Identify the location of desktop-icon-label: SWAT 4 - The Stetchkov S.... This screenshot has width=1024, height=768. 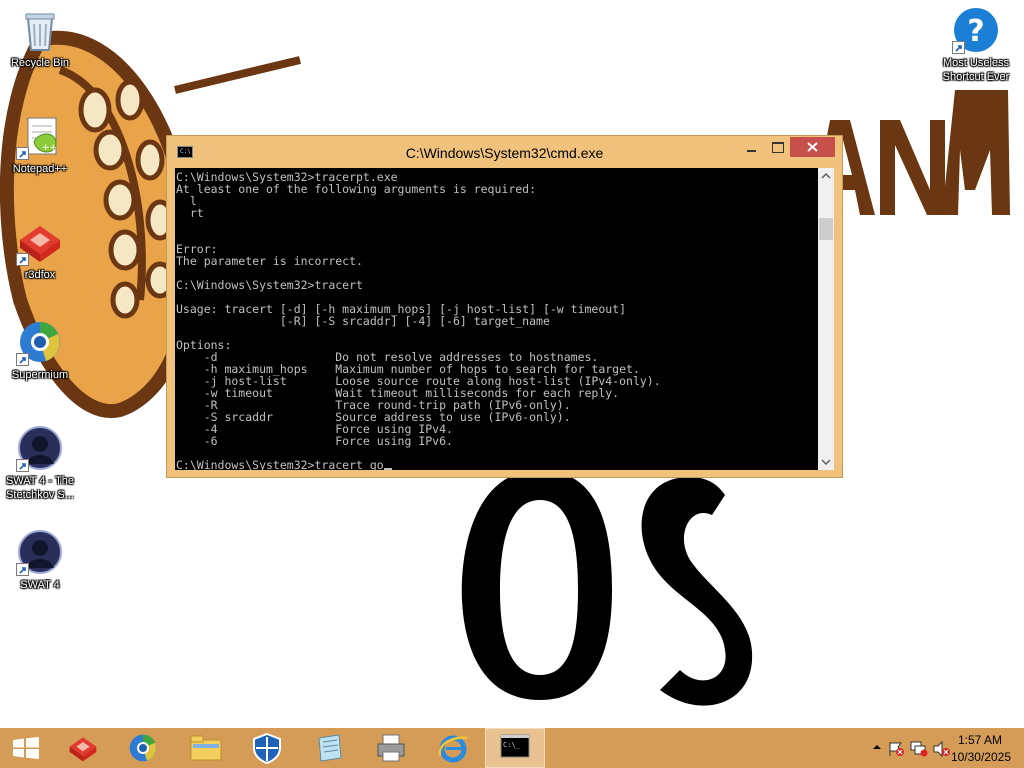
(40, 488).